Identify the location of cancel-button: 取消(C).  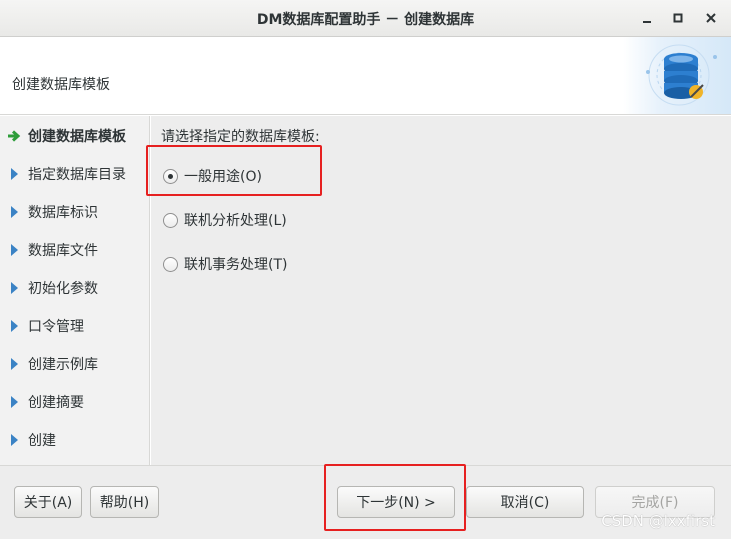
(525, 502).